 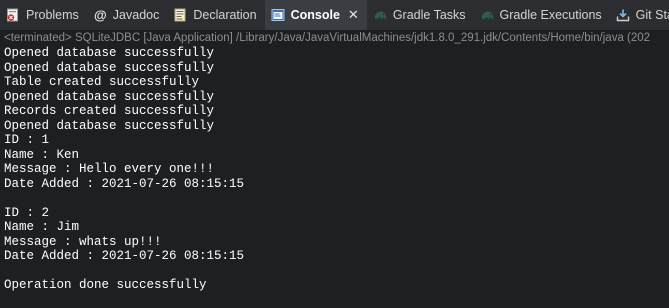 I want to click on tab-label: Javadoc, so click(x=136, y=15).